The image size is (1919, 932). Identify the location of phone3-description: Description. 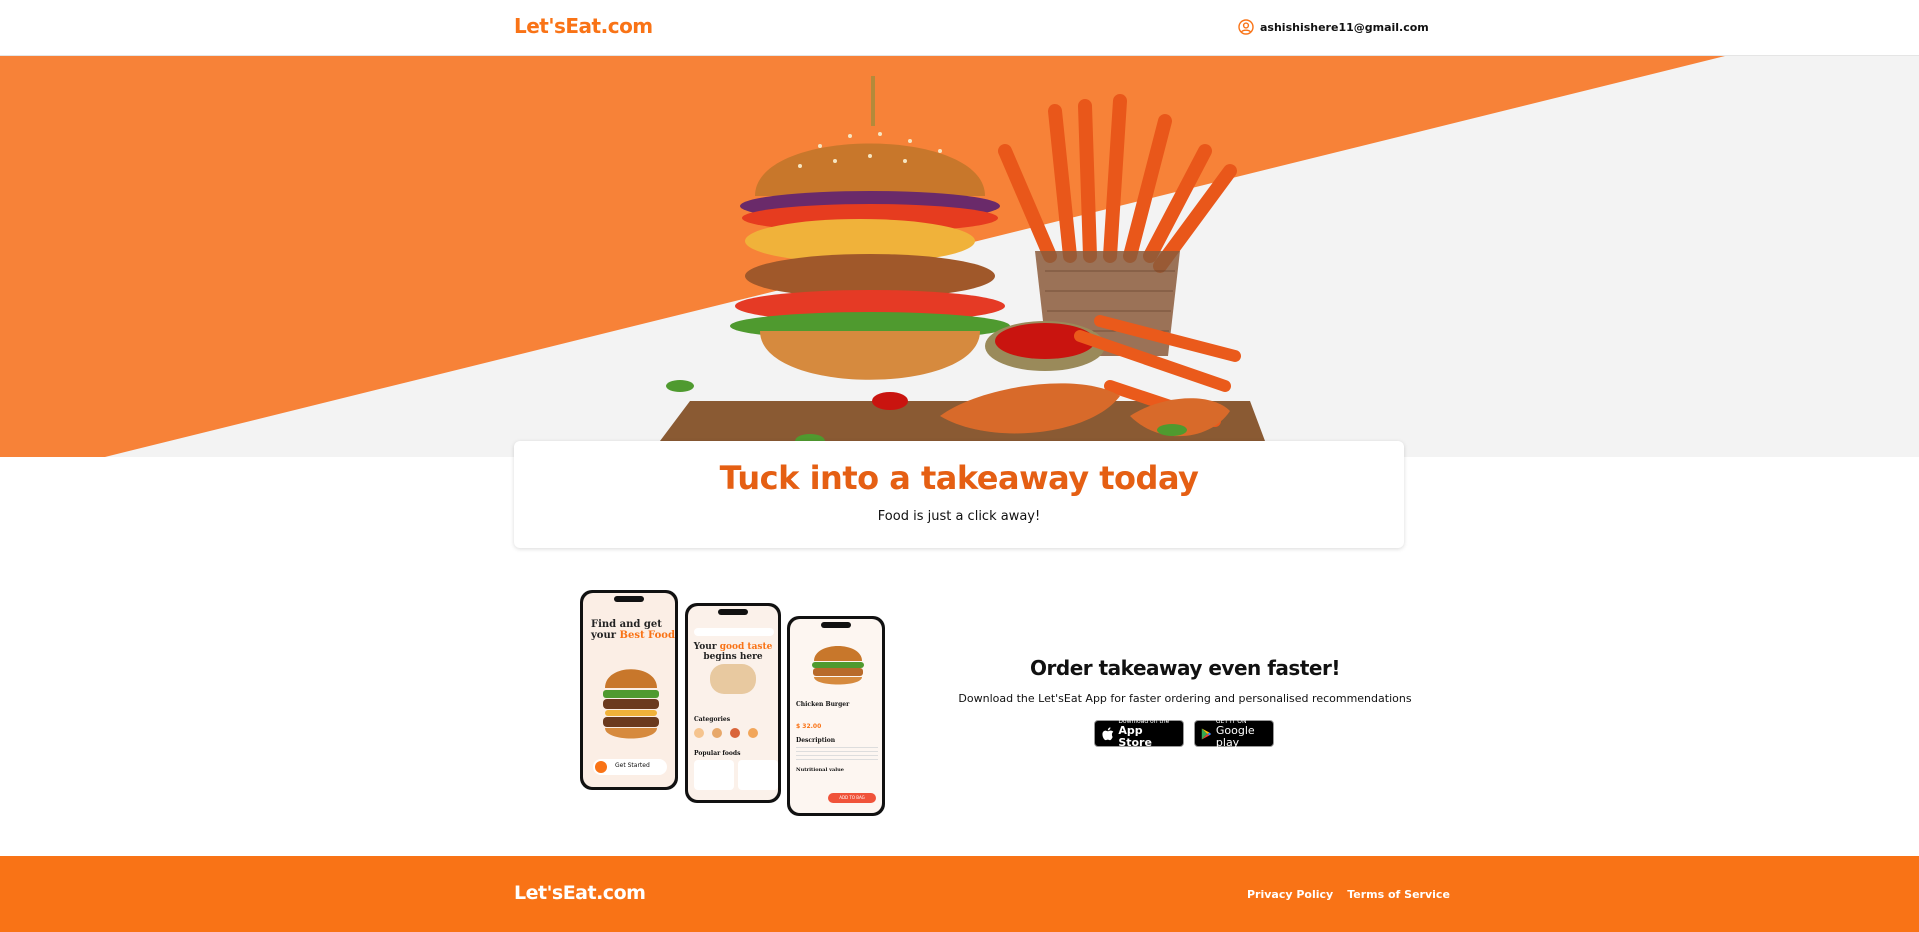
(816, 740).